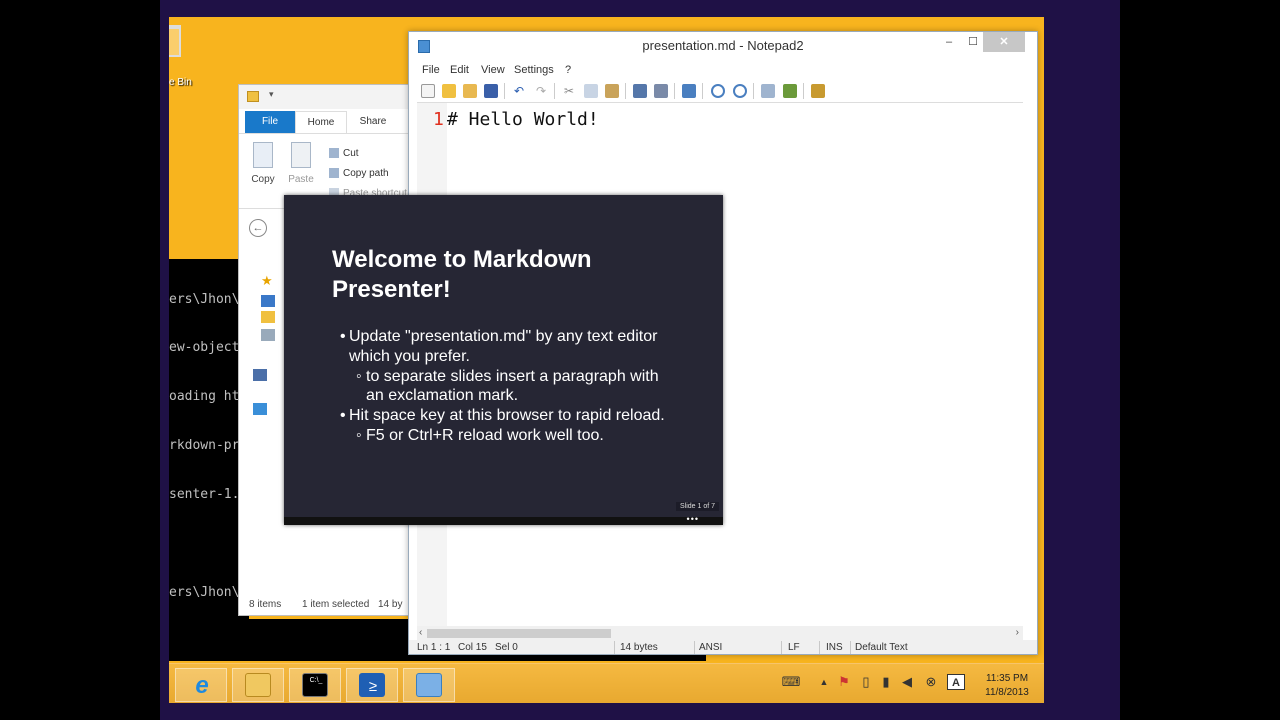 The width and height of the screenshot is (1280, 720). Describe the element at coordinates (844, 682) in the screenshot. I see `action-center-icon: ⚑` at that location.